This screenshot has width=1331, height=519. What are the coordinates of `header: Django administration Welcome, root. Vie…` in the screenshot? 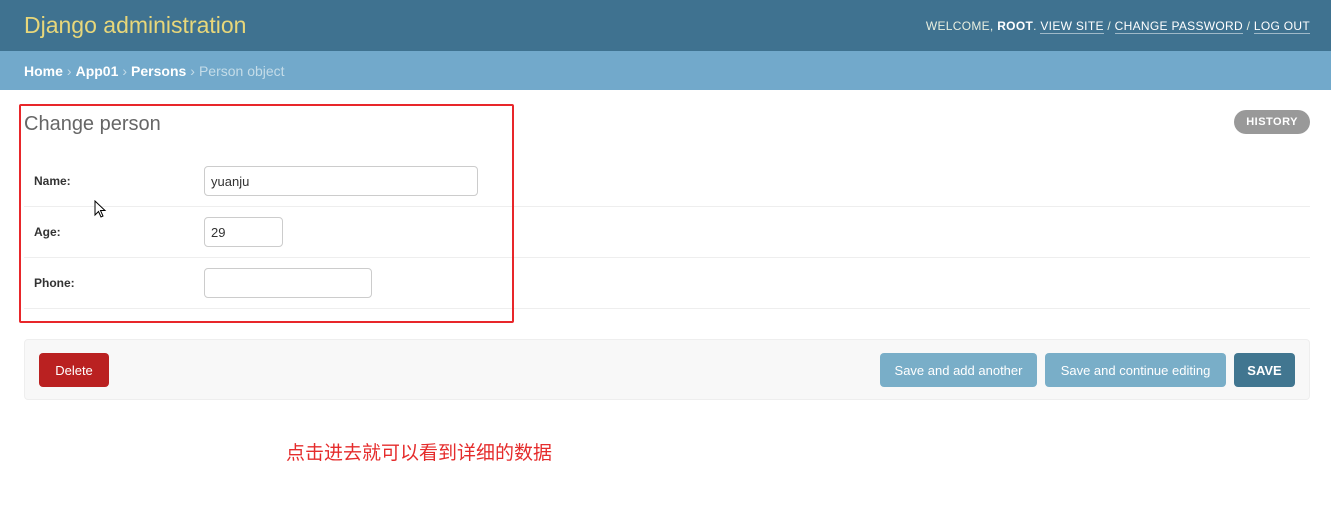 It's located at (665, 25).